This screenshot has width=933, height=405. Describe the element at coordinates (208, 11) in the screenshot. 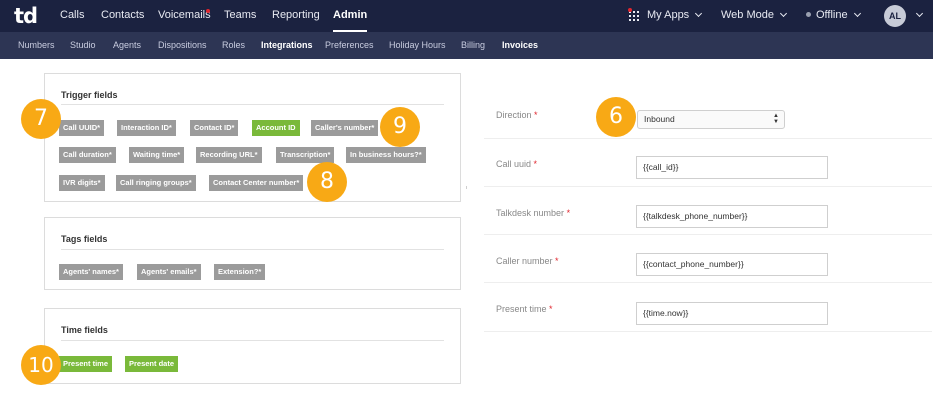

I see `voicemail-notification-dot` at that location.